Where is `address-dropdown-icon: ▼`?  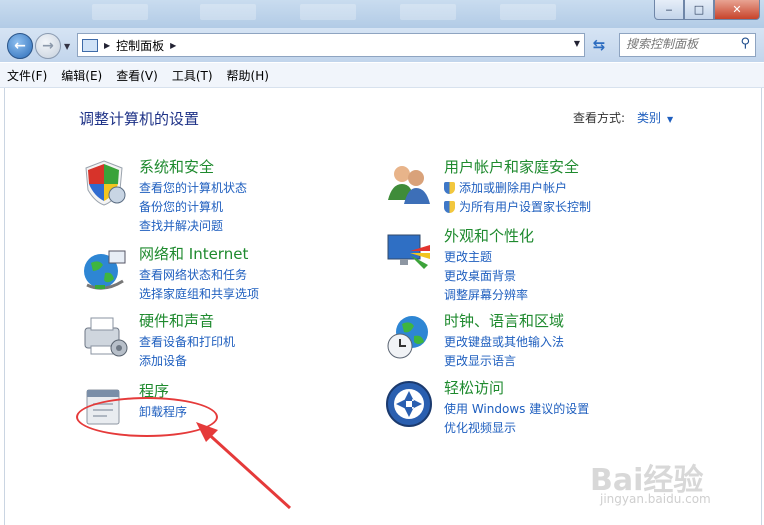
address-dropdown-icon: ▼ is located at coordinates (577, 43).